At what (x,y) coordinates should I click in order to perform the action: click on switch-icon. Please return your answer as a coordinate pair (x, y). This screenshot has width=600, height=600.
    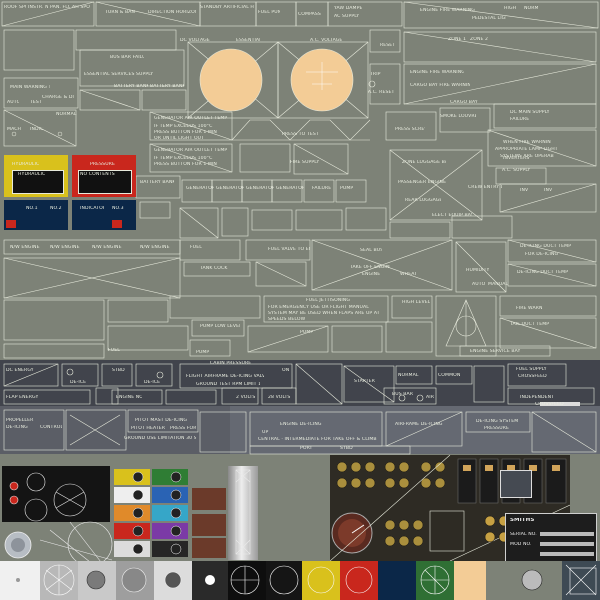
    Looking at the image, I should click on (532, 580).